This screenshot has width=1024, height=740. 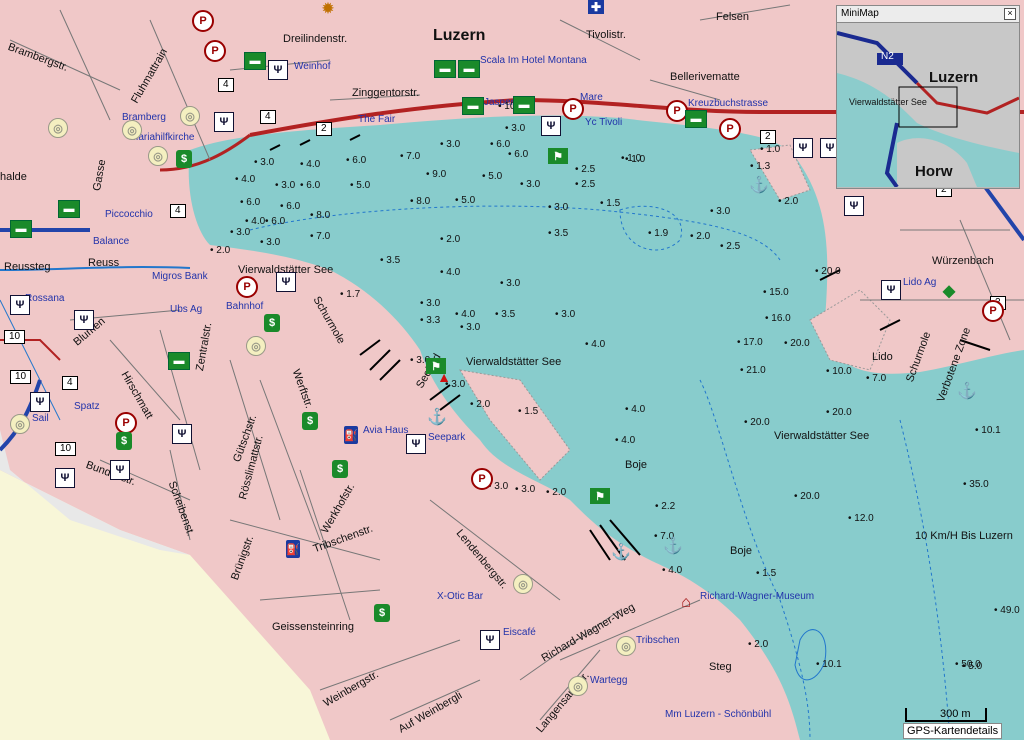 I want to click on poi-yc-tivoli: Yc Tivoli, so click(x=603, y=123).